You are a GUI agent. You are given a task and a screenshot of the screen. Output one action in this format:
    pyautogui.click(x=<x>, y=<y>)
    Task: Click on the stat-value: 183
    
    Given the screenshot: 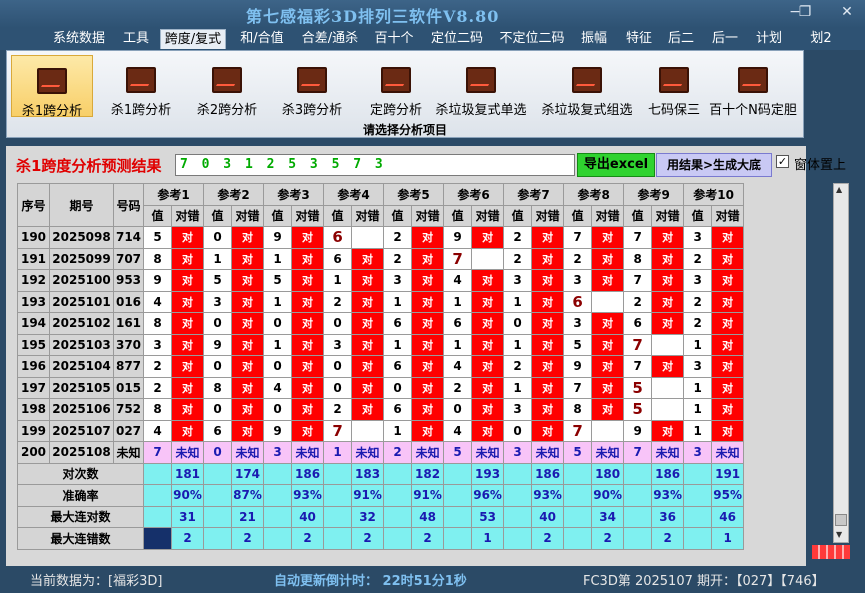 What is the action you would take?
    pyautogui.click(x=368, y=473)
    